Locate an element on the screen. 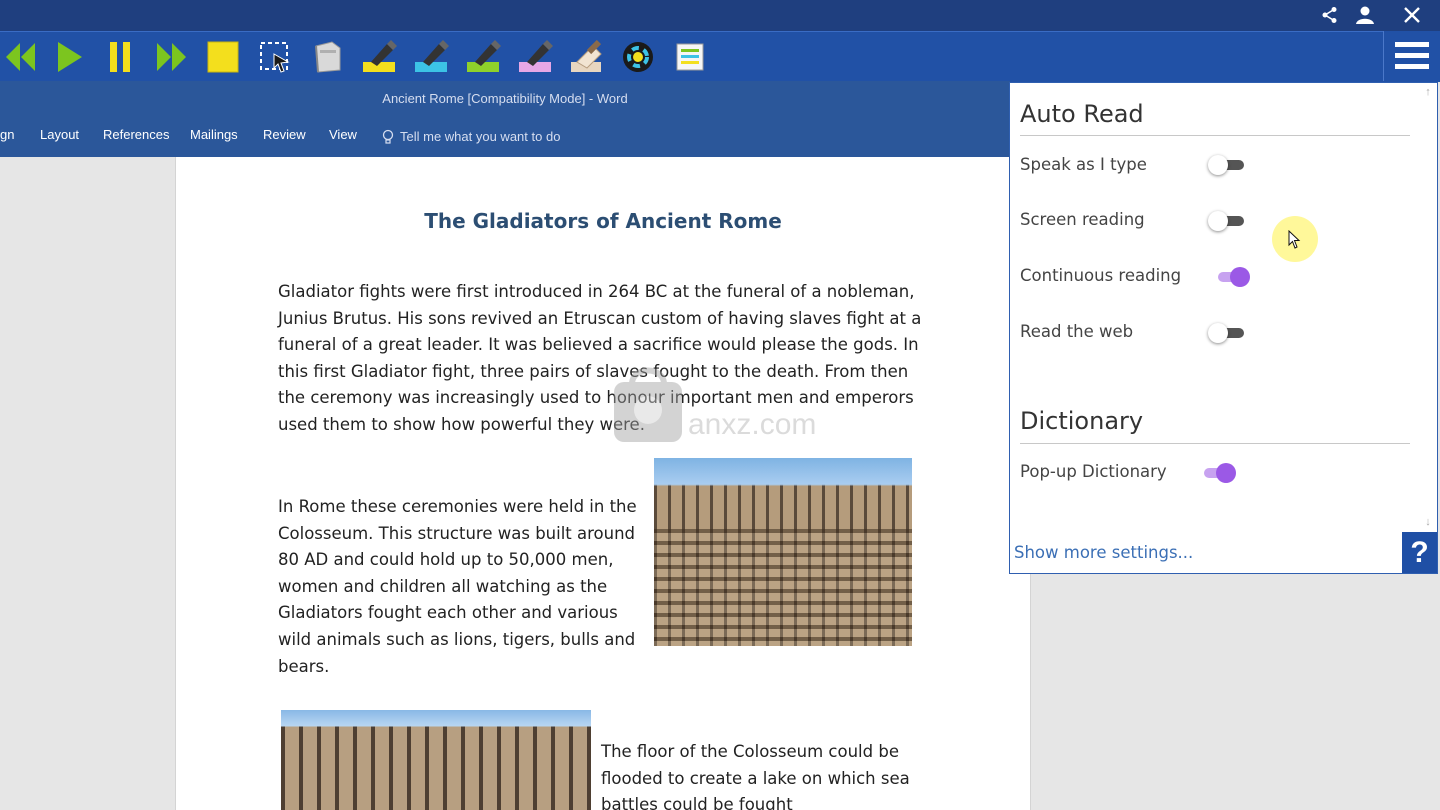 The height and width of the screenshot is (810, 1440). mouse-pointer-icon is located at coordinates (1294, 239).